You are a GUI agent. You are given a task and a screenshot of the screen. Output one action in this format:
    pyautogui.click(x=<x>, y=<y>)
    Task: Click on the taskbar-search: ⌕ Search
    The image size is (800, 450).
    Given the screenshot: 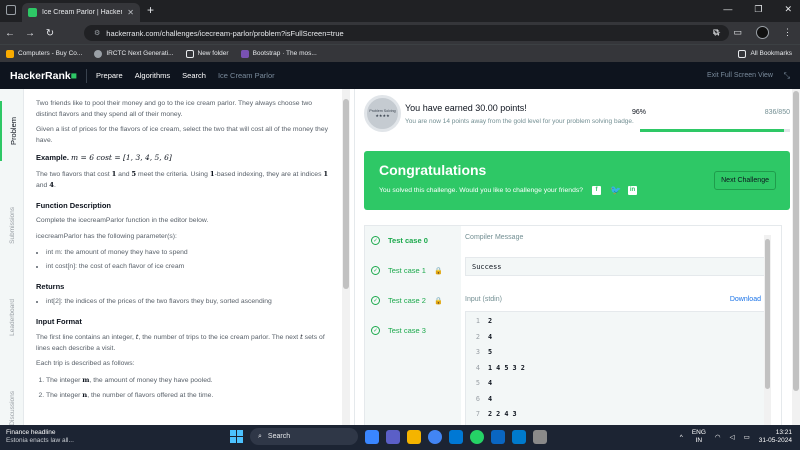 What is the action you would take?
    pyautogui.click(x=304, y=436)
    